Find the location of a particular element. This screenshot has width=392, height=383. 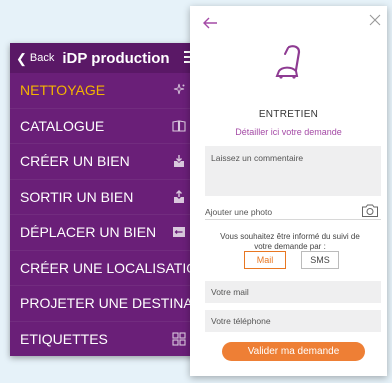

book-icon is located at coordinates (179, 126).